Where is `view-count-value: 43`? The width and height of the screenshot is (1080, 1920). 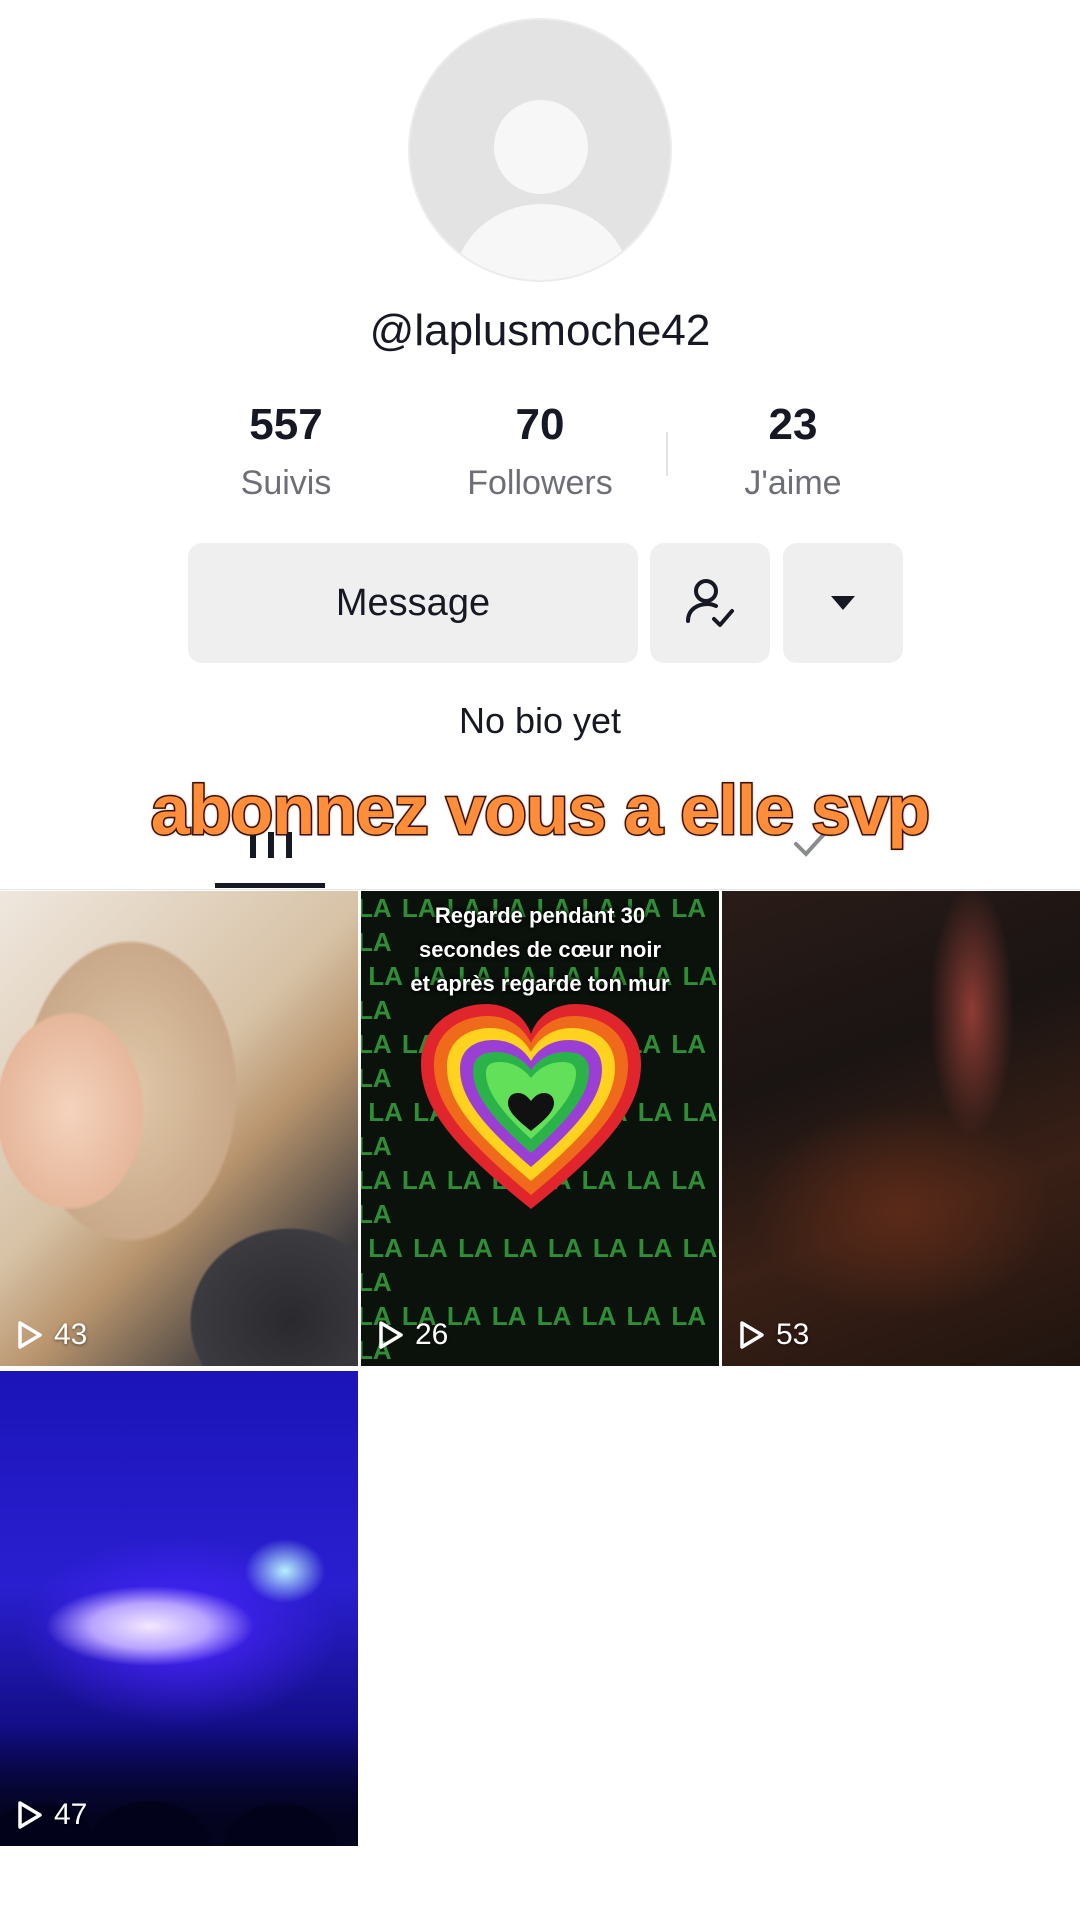 view-count-value: 43 is located at coordinates (71, 1334).